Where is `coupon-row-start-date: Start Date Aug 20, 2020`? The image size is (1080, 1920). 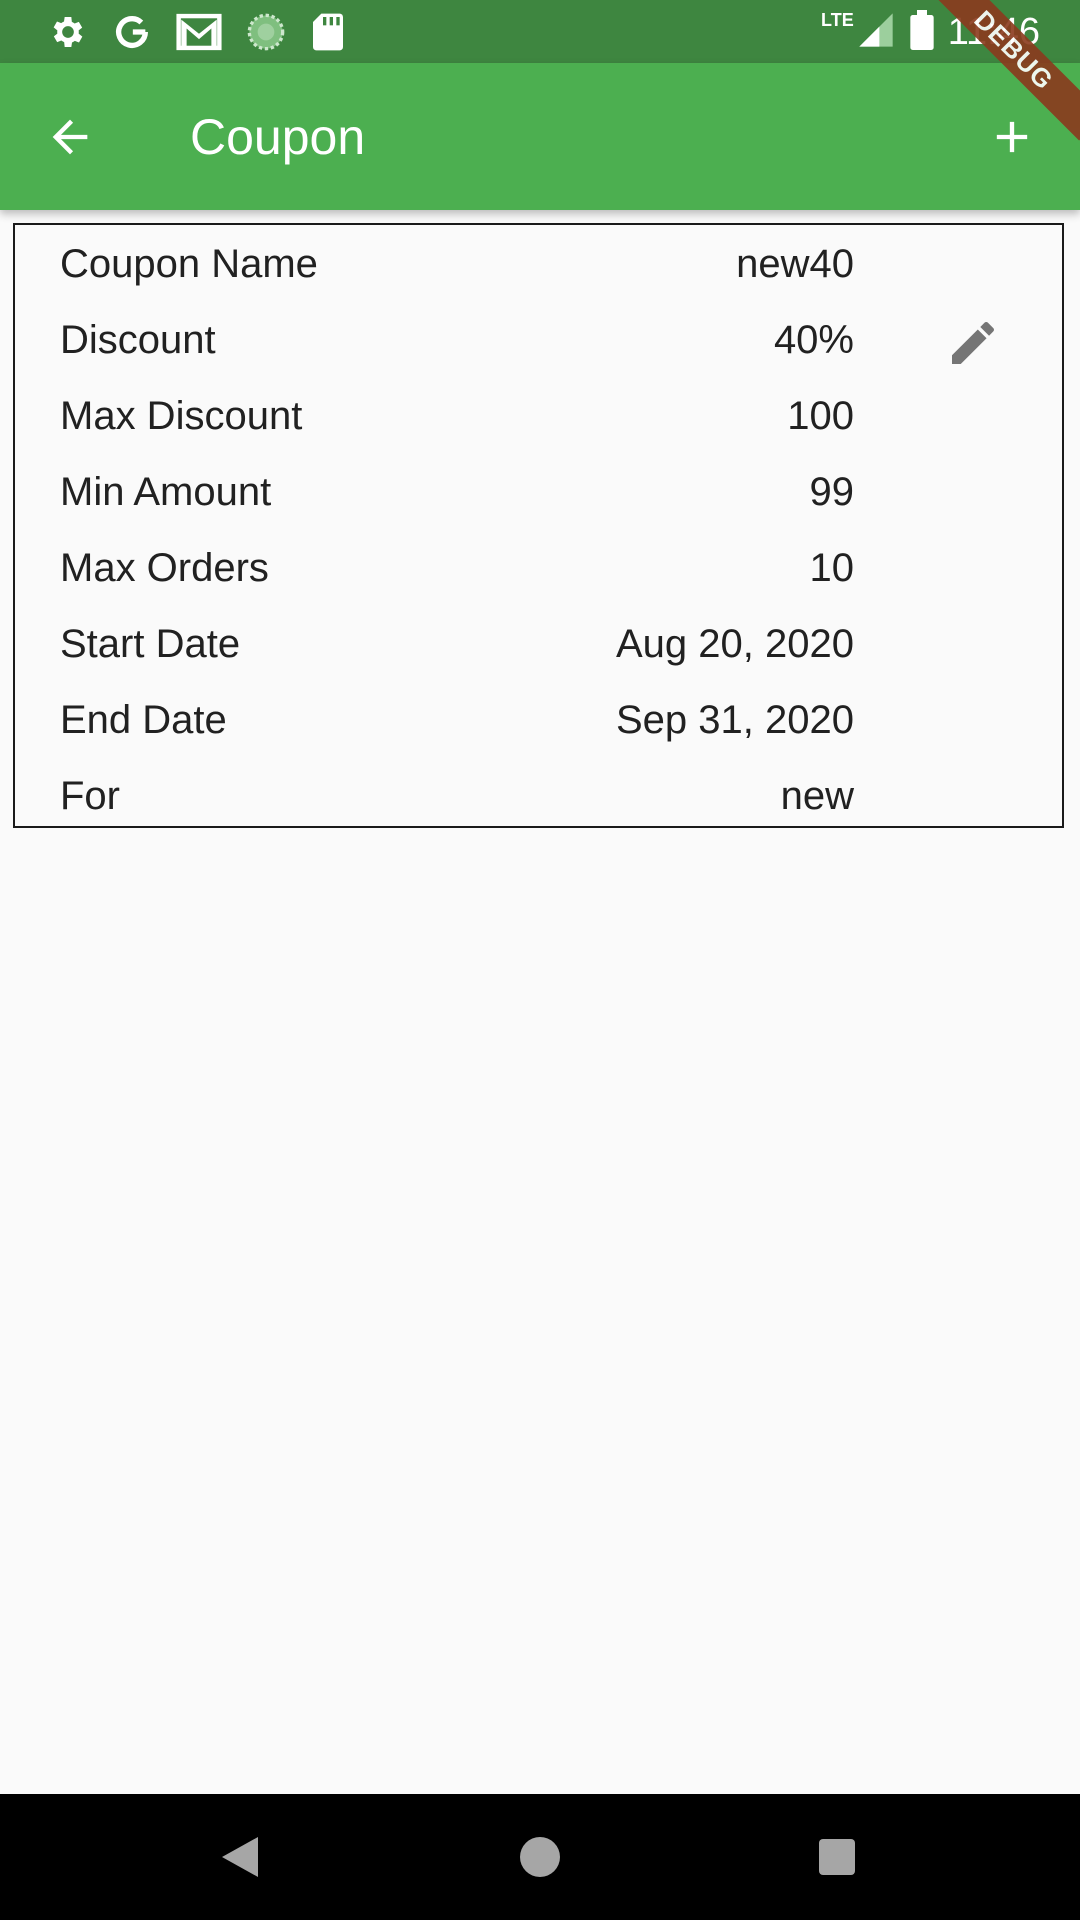 coupon-row-start-date: Start Date Aug 20, 2020 is located at coordinates (540, 644).